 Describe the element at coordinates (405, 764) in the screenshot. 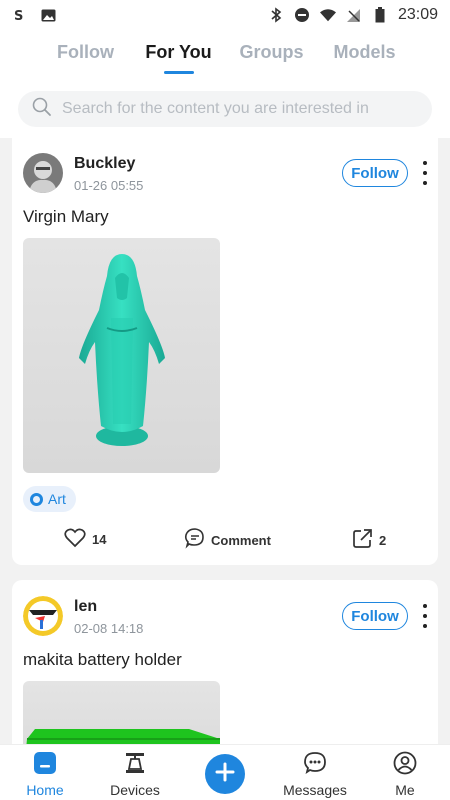

I see `profile-icon` at that location.